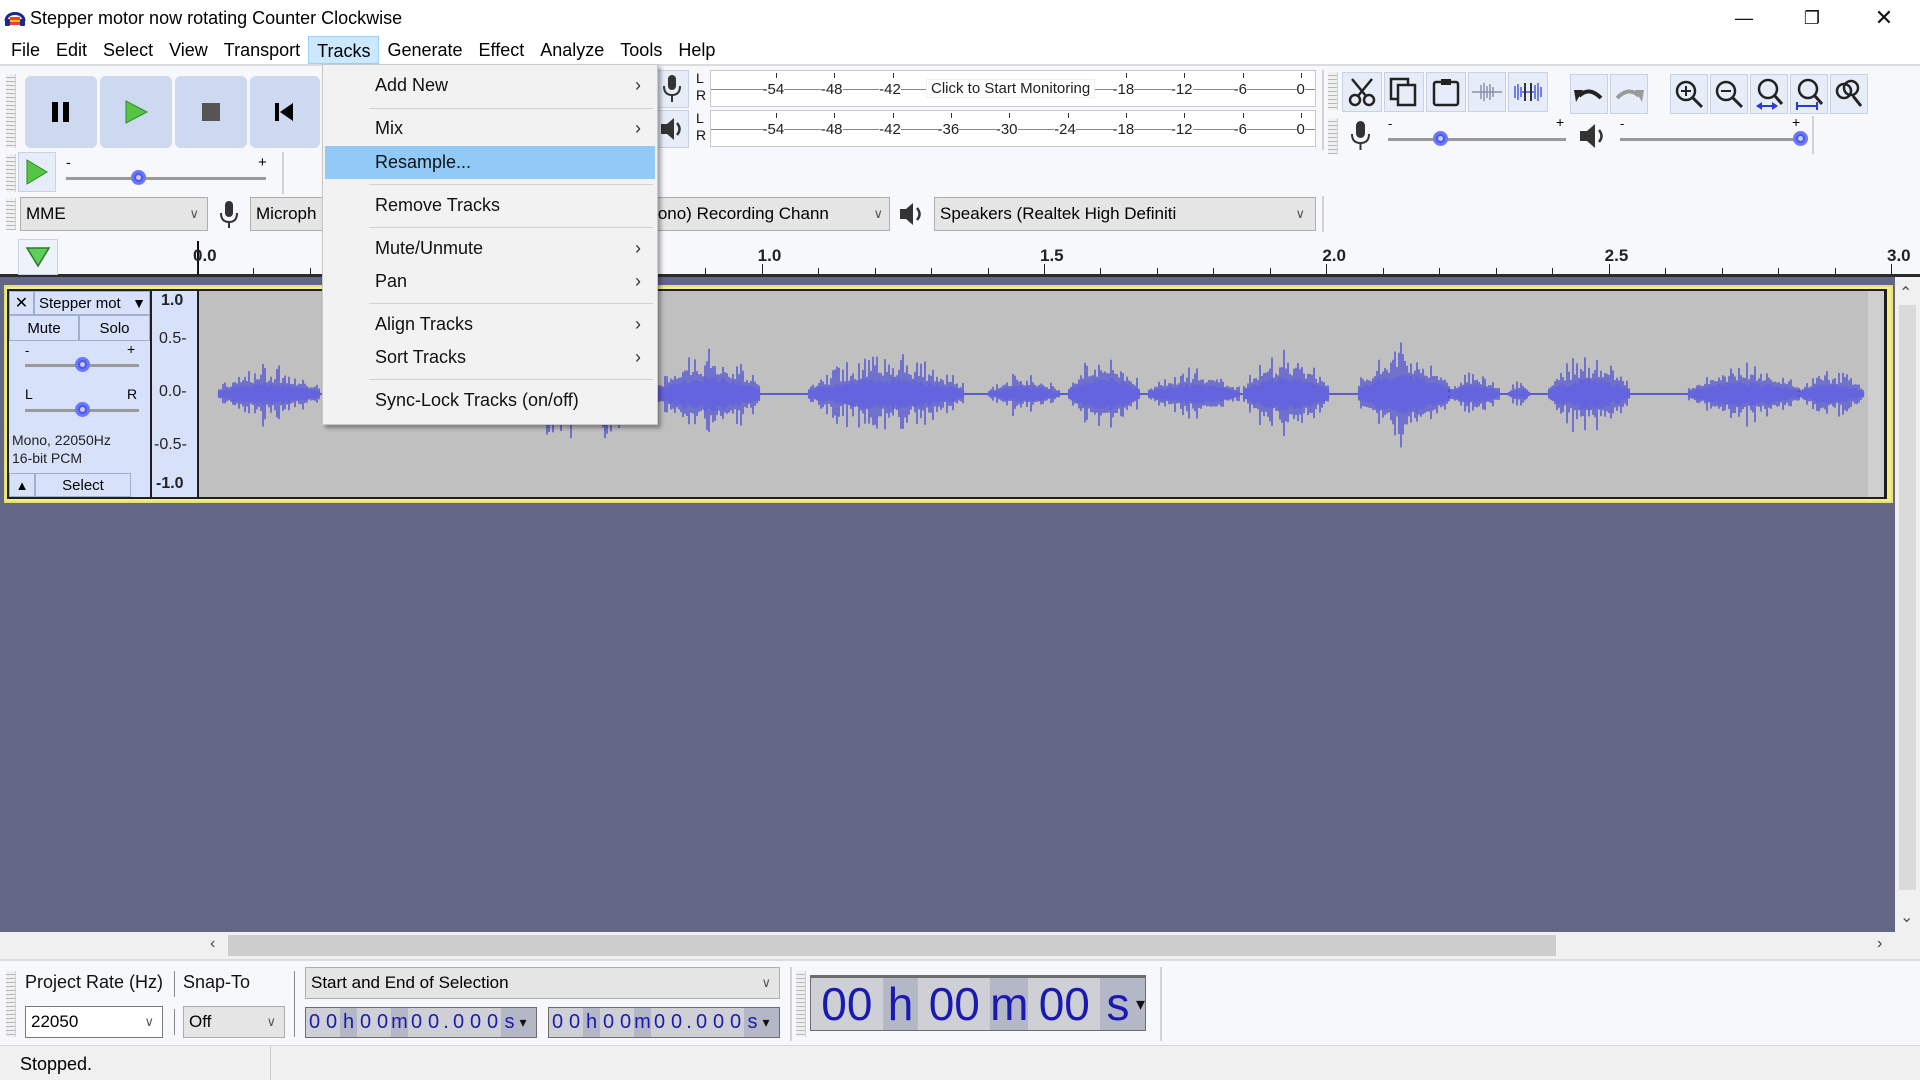 The height and width of the screenshot is (1080, 1920). I want to click on mixer-toolbar-grip, so click(1333, 136).